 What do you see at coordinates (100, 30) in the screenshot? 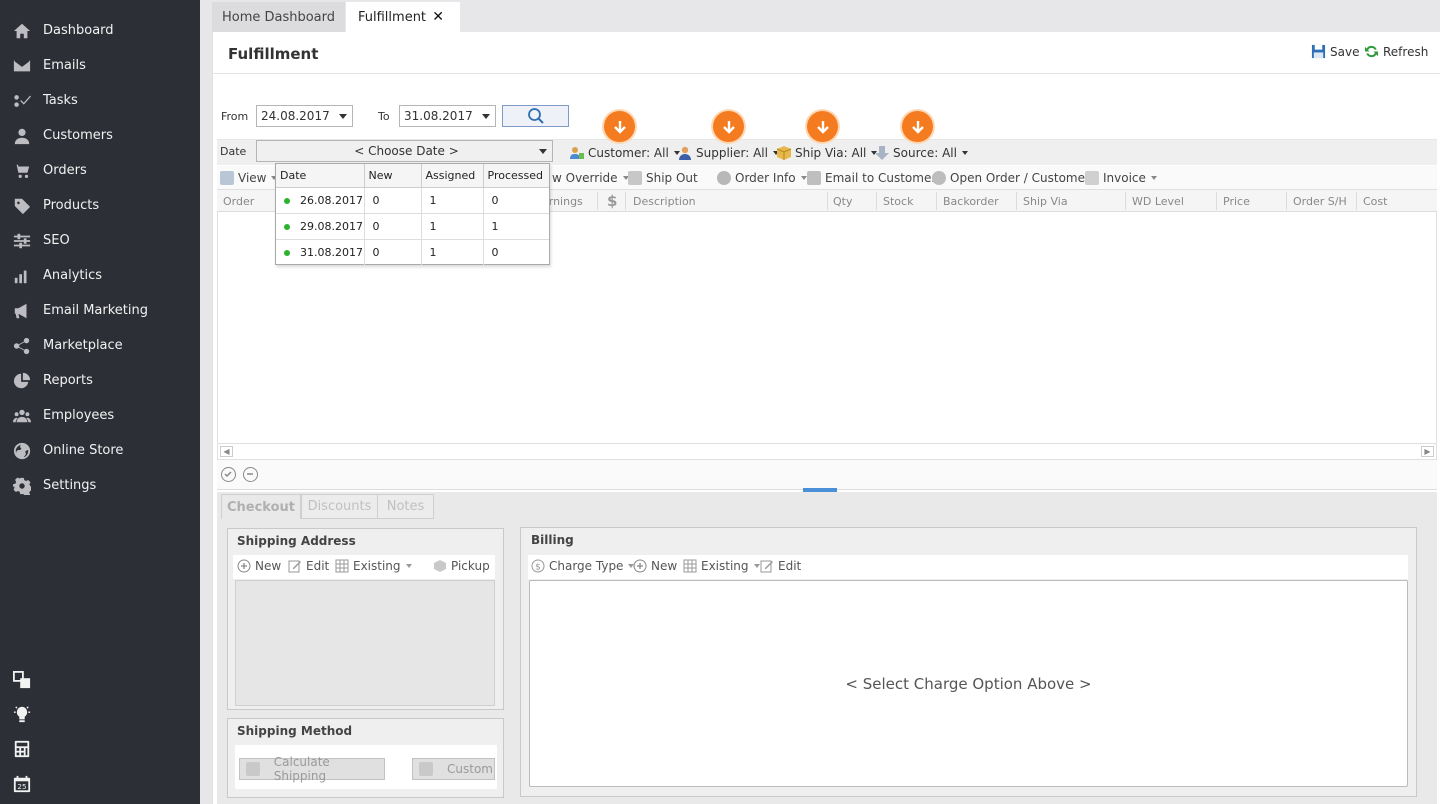
I see `sidebar-item-dashboard: Dashboard` at bounding box center [100, 30].